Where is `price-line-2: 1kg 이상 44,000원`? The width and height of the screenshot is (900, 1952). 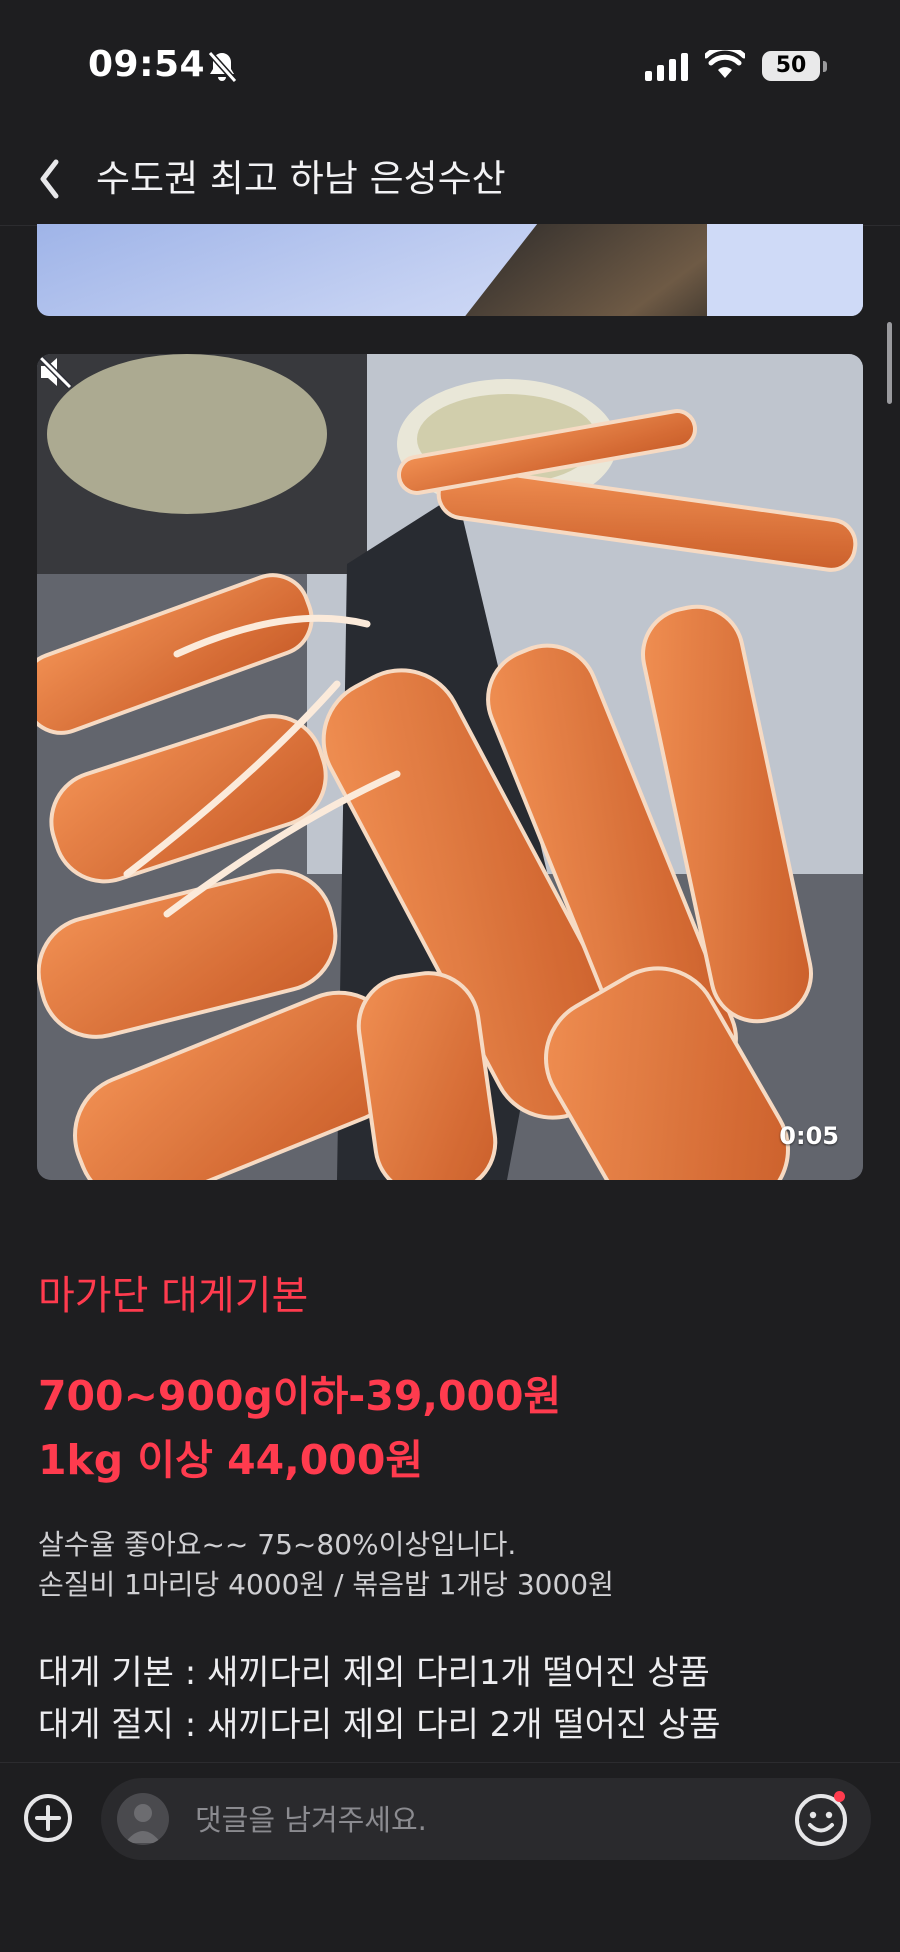
price-line-2: 1kg 이상 44,000원 is located at coordinates (231, 1460).